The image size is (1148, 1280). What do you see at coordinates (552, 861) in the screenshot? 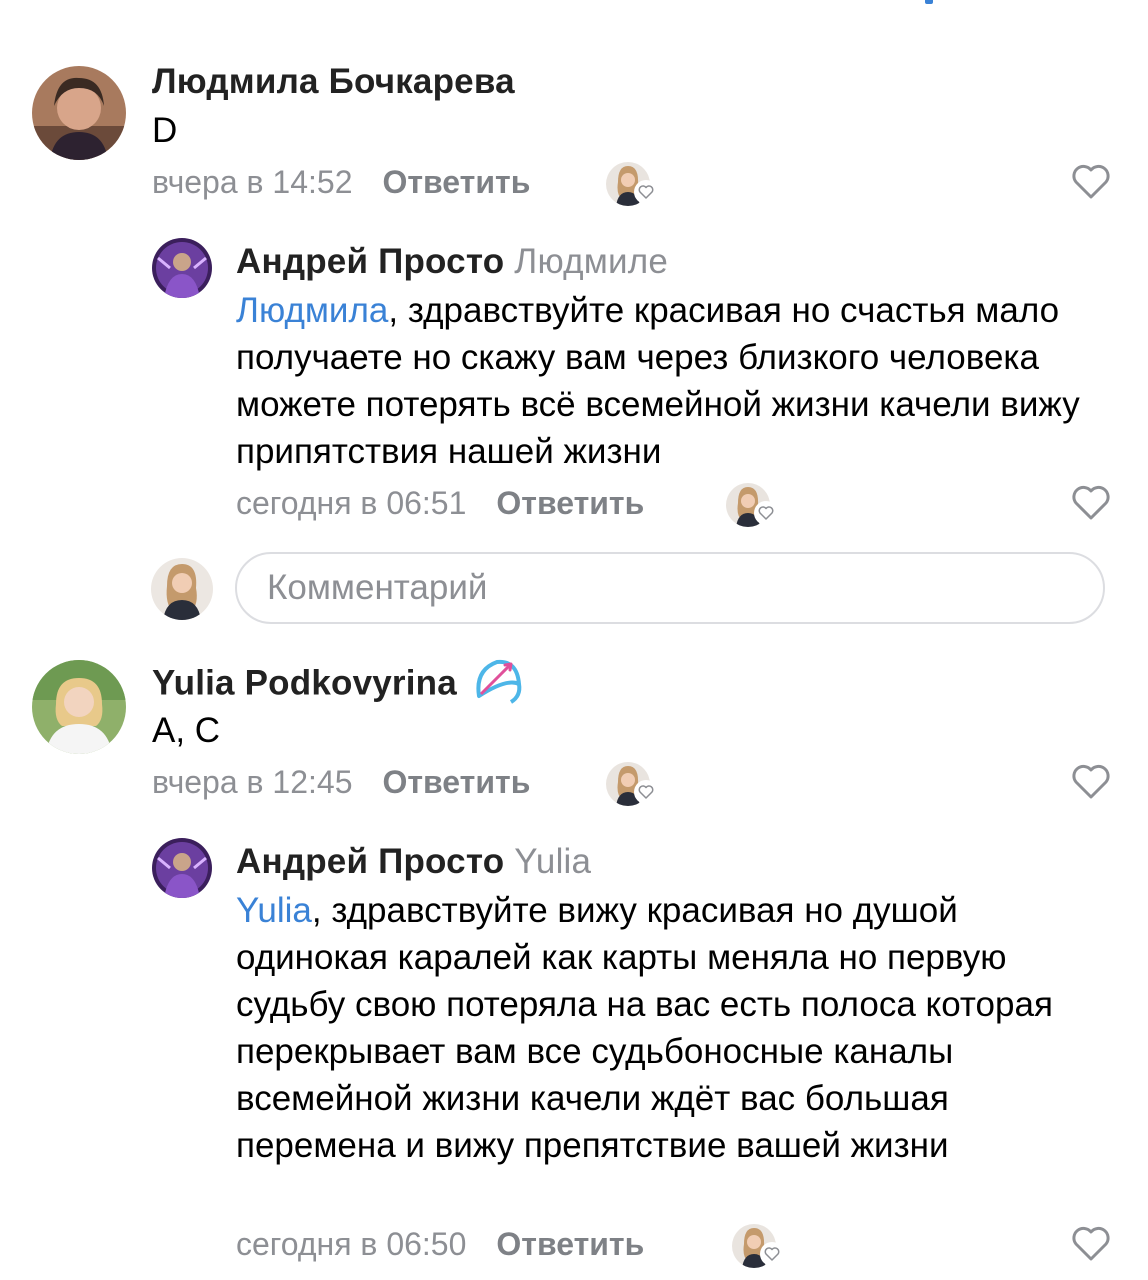
I see `reply-to: Yulia` at bounding box center [552, 861].